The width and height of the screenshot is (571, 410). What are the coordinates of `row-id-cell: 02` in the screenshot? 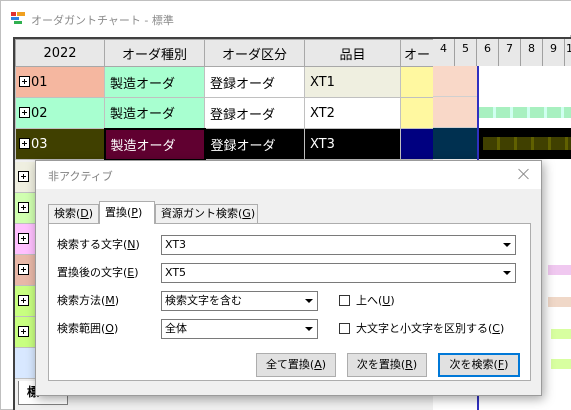 It's located at (60, 113).